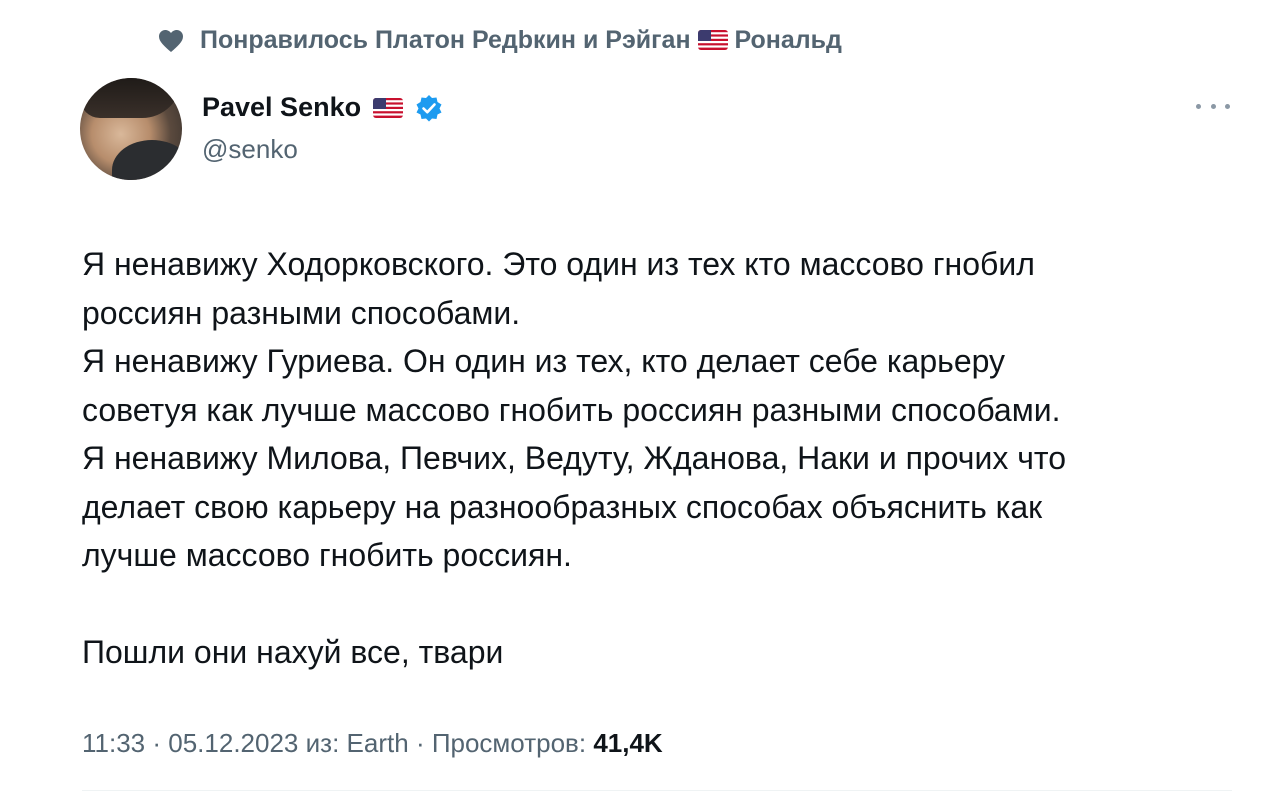 Image resolution: width=1280 pixels, height=797 pixels. I want to click on tweet-line: россиян разными способами., so click(301, 312).